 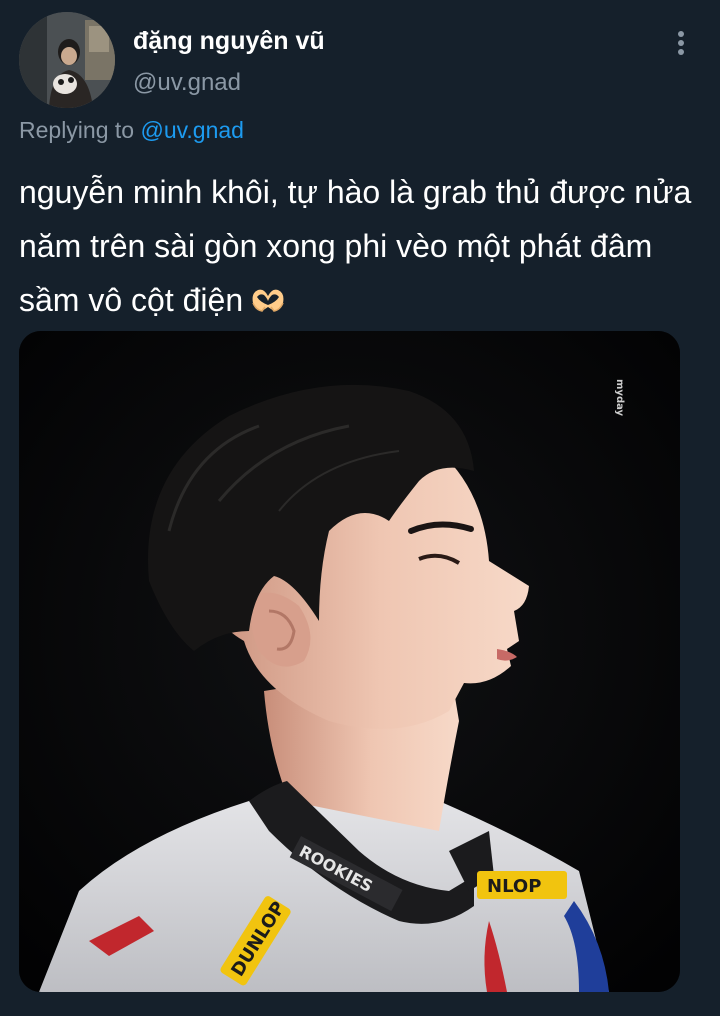 I want to click on avatar-photo, so click(x=67, y=60).